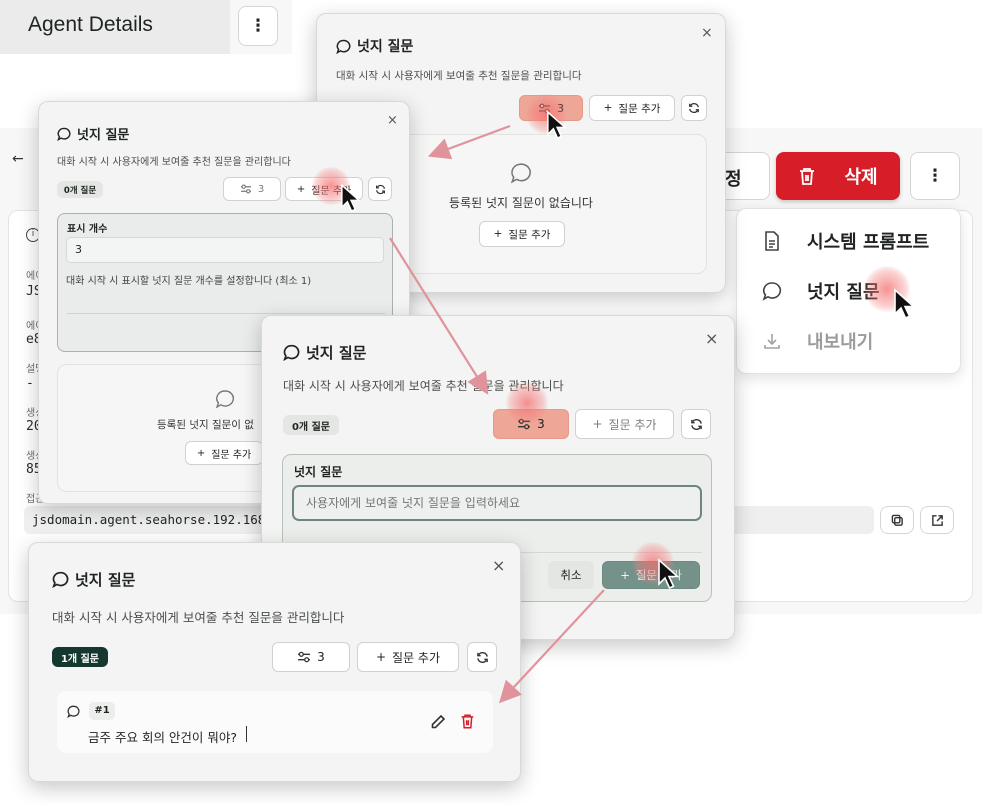 Image resolution: width=982 pixels, height=804 pixels. What do you see at coordinates (467, 721) in the screenshot?
I see `delete-trash-icon` at bounding box center [467, 721].